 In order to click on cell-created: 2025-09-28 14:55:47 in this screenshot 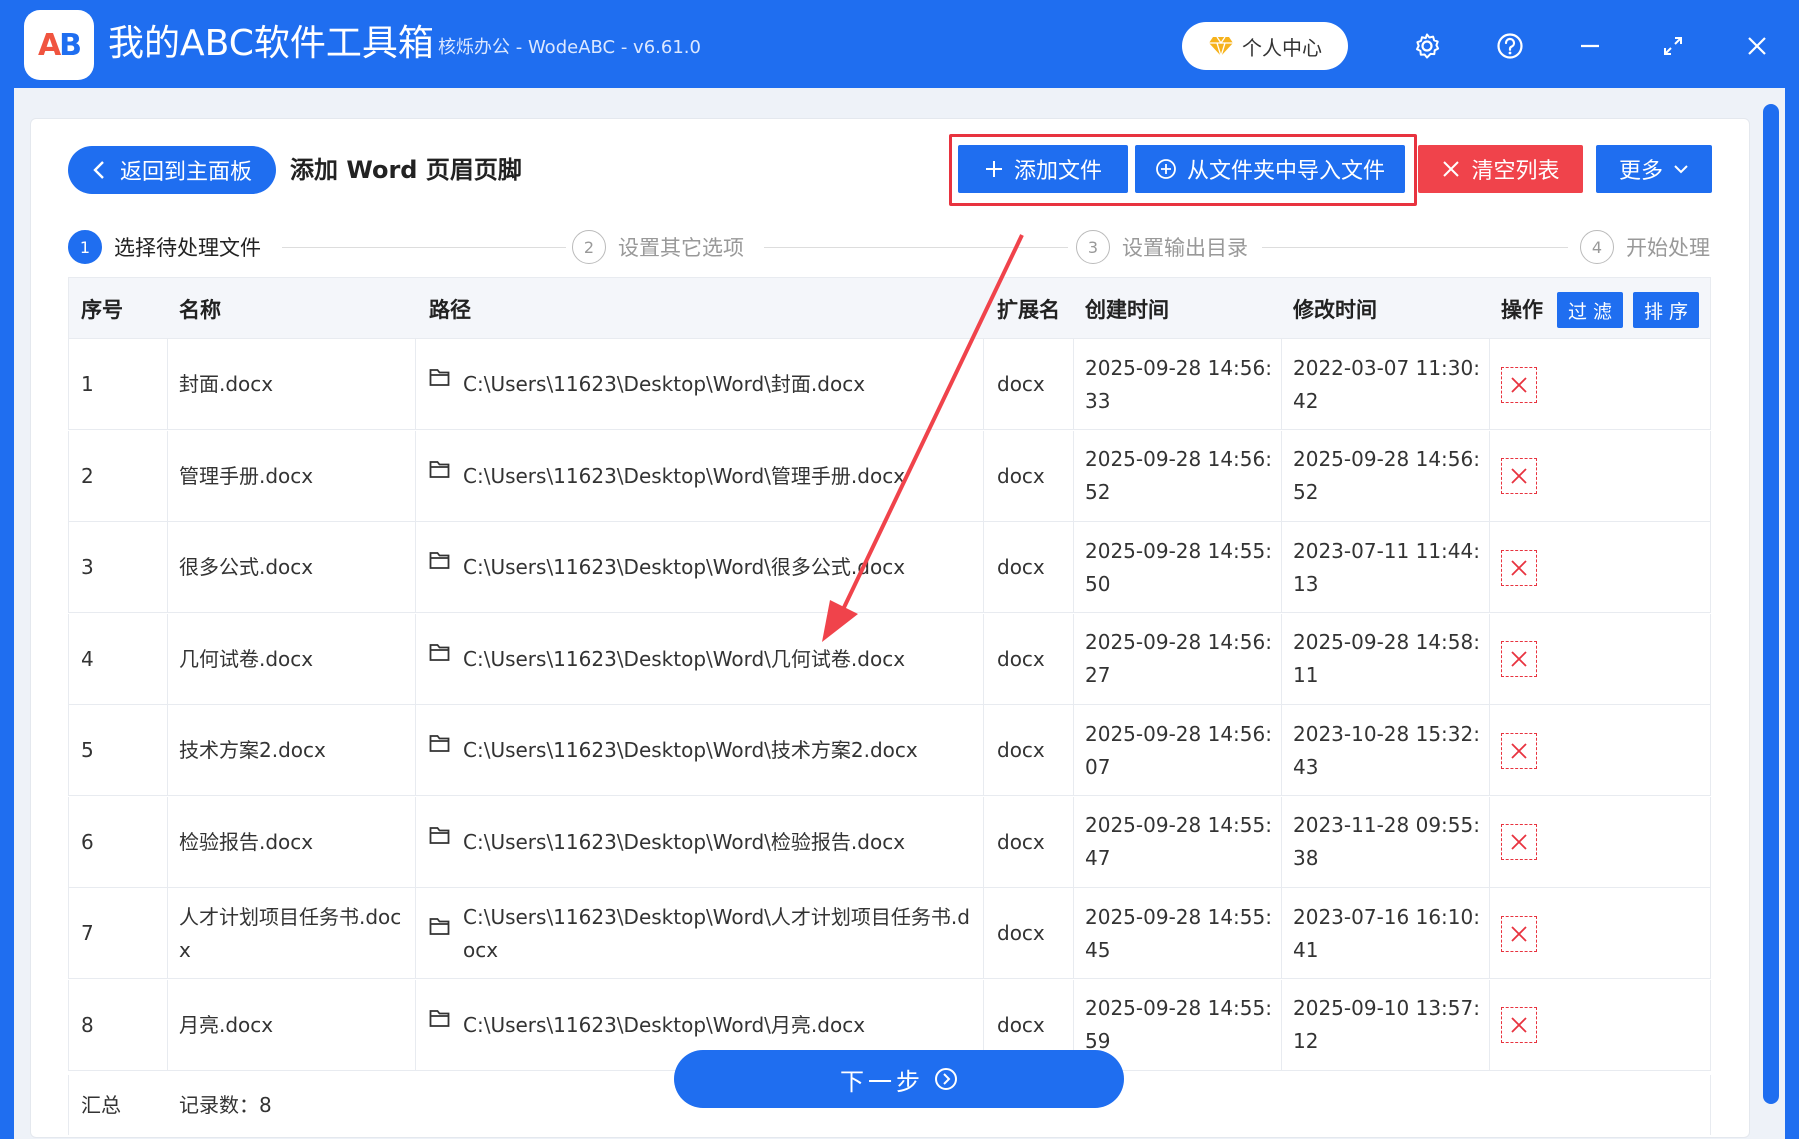, I will do `click(1178, 841)`.